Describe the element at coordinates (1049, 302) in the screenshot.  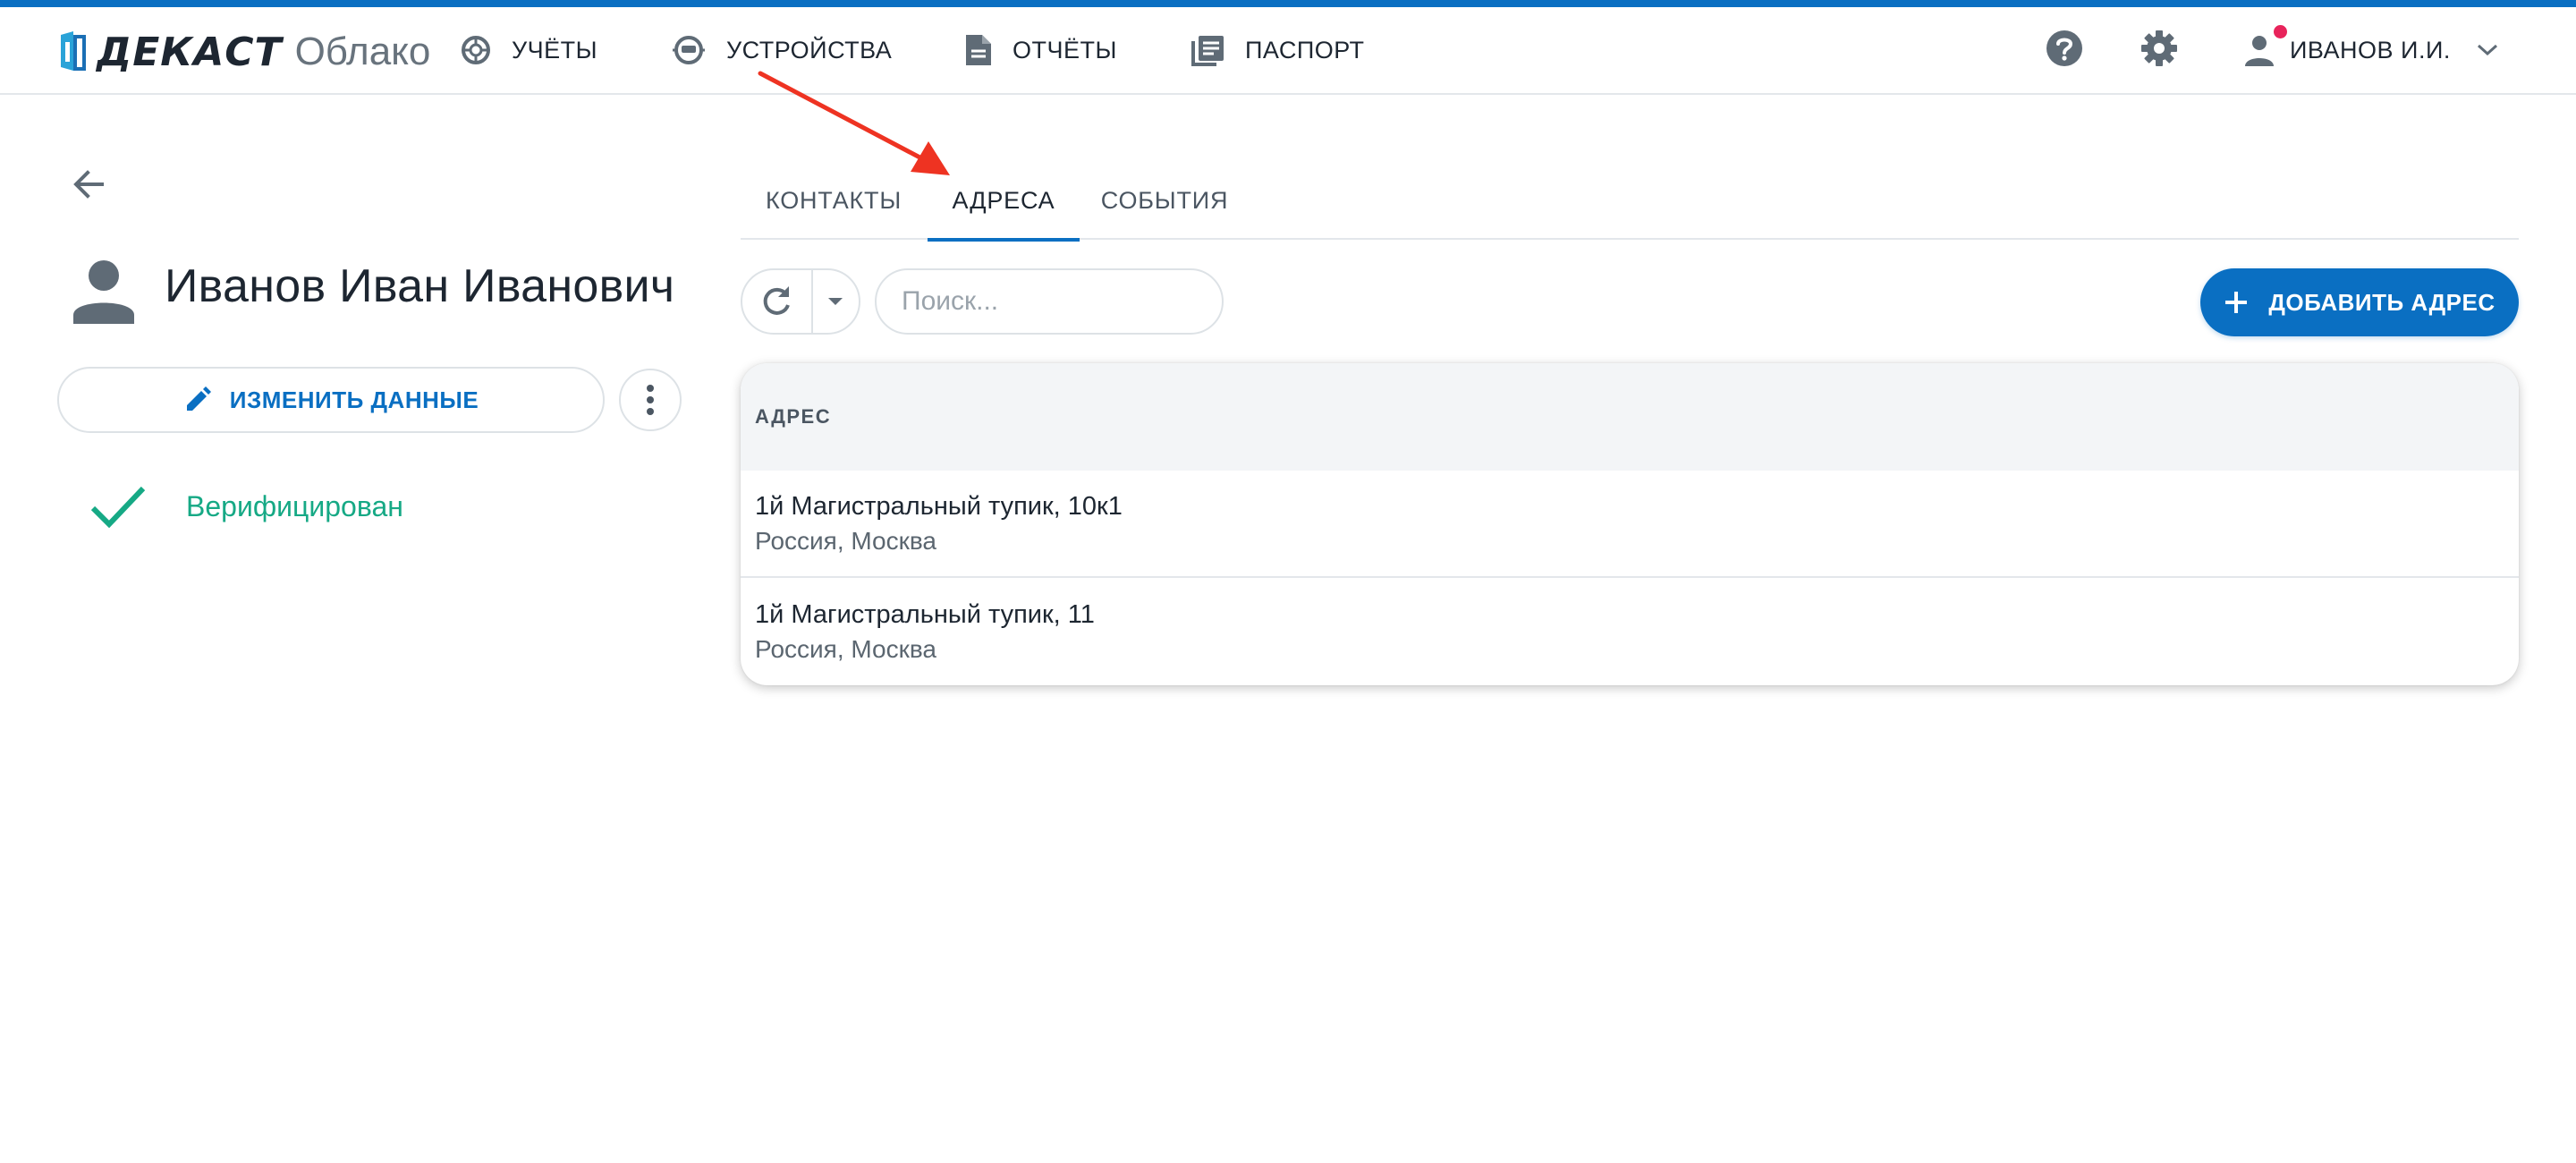
I see `search-input` at that location.